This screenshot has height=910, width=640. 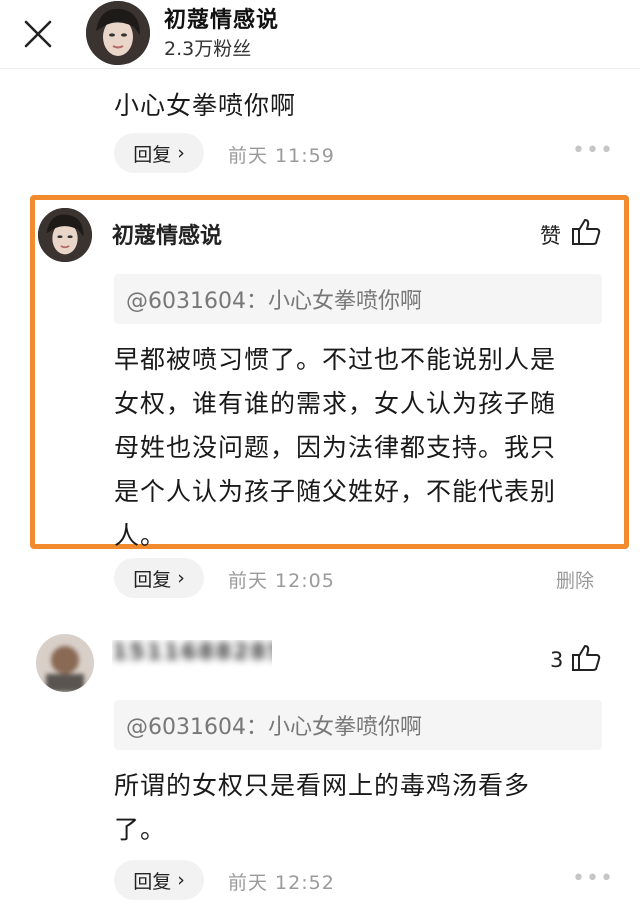 What do you see at coordinates (140, 829) in the screenshot?
I see `comment-3-line: 了。` at bounding box center [140, 829].